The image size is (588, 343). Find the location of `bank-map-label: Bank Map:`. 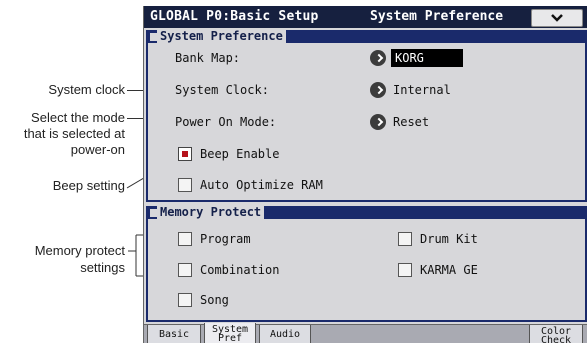

bank-map-label: Bank Map: is located at coordinates (208, 58).